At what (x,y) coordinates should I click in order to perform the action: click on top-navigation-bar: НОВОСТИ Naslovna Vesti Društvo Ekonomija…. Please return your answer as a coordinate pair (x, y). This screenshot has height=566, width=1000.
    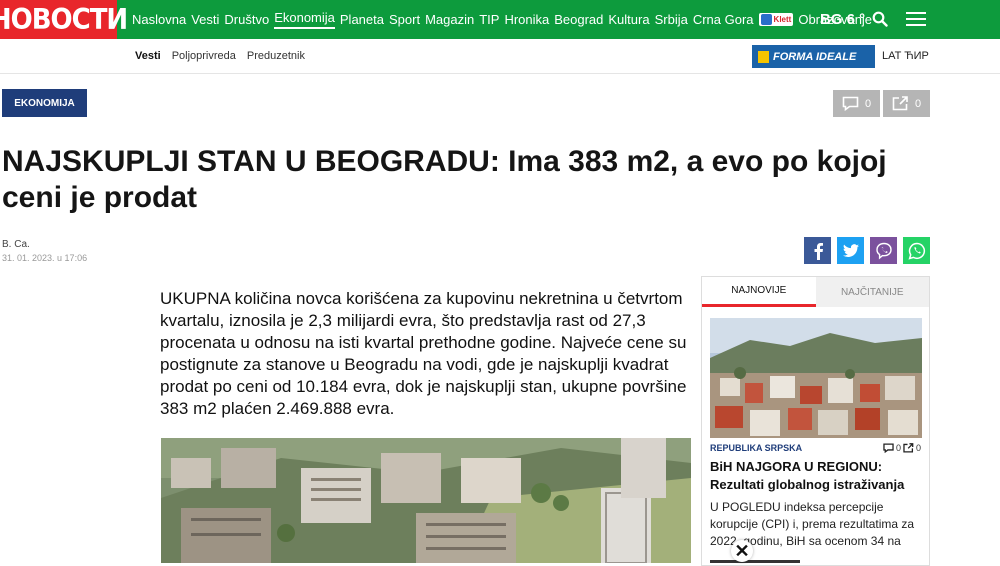
    Looking at the image, I should click on (500, 19).